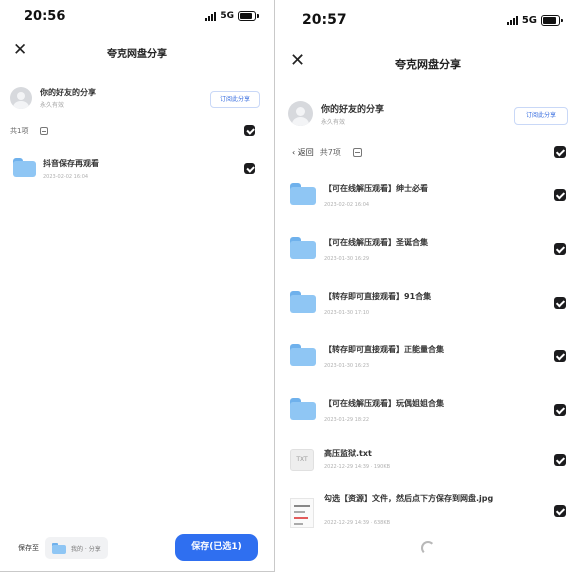 The image size is (578, 573). What do you see at coordinates (302, 513) in the screenshot?
I see `image-file-icon` at bounding box center [302, 513].